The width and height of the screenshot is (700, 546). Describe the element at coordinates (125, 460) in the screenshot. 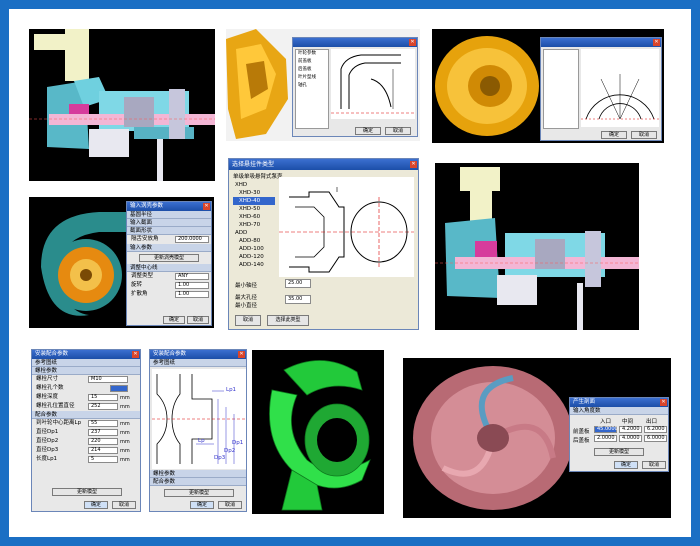

I see `unit-label: mm` at that location.